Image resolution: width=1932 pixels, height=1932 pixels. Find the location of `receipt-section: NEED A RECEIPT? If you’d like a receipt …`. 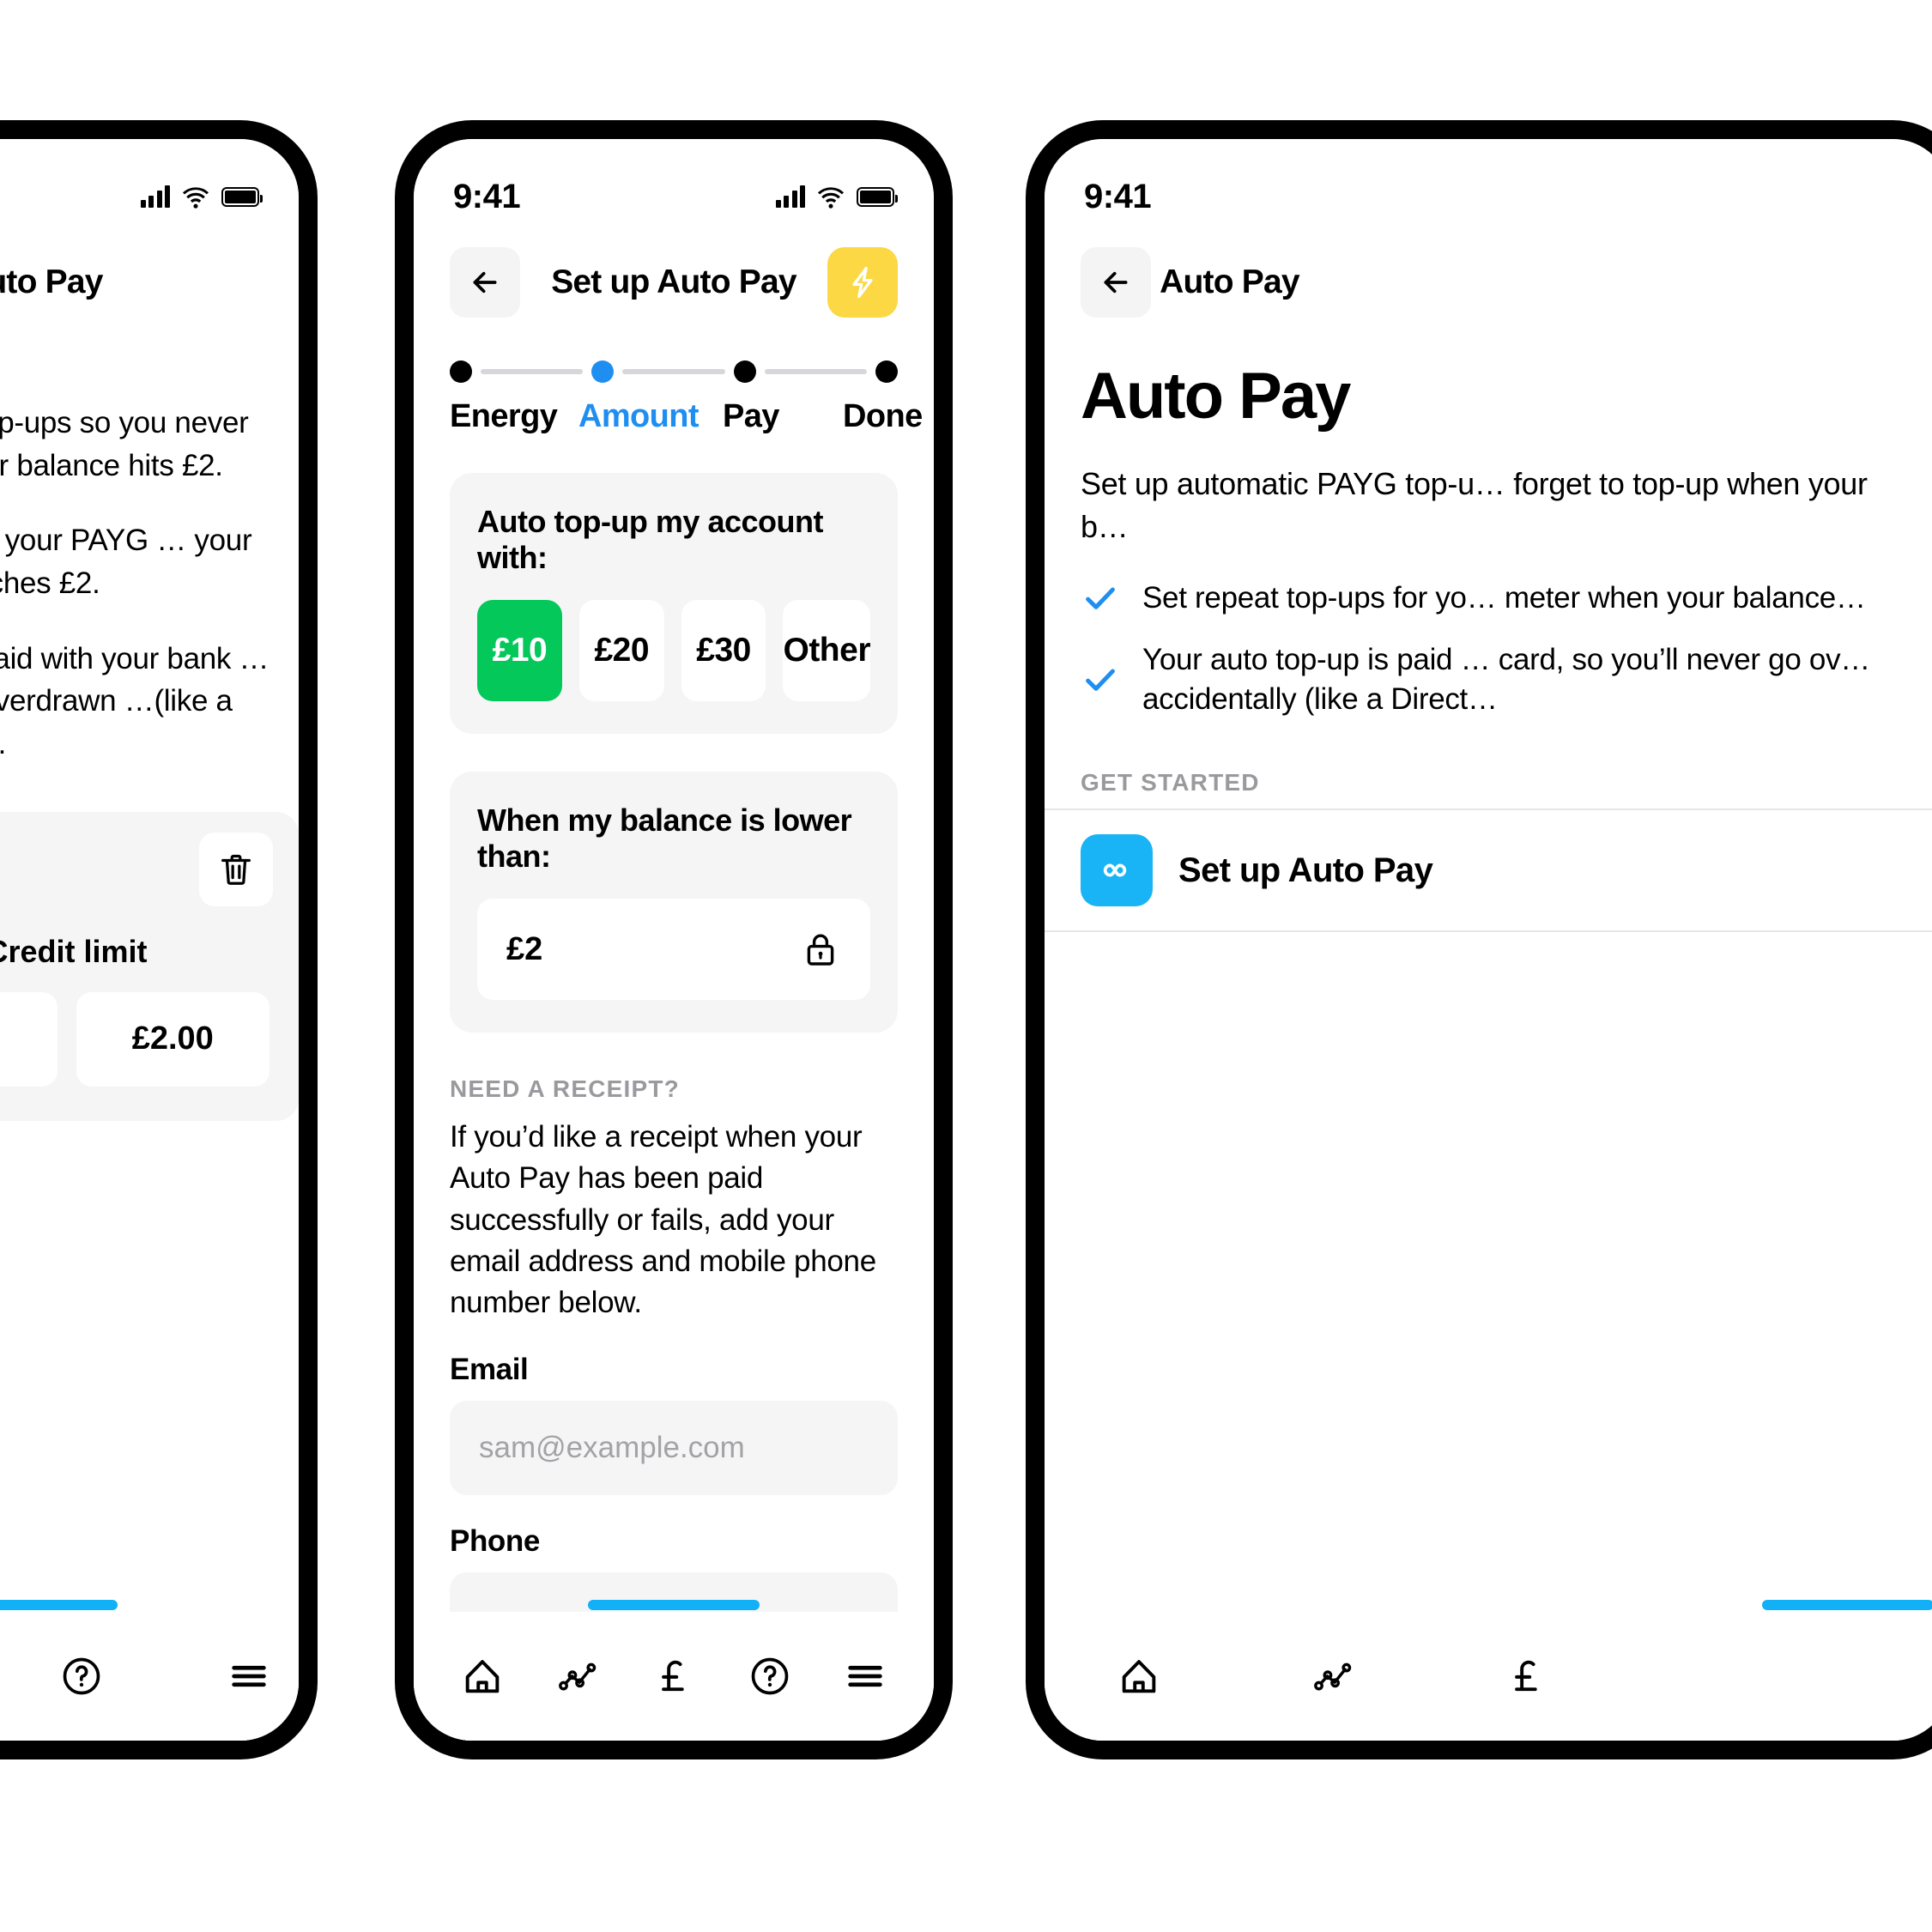

receipt-section: NEED A RECEIPT? If you’d like a receipt … is located at coordinates (674, 1350).